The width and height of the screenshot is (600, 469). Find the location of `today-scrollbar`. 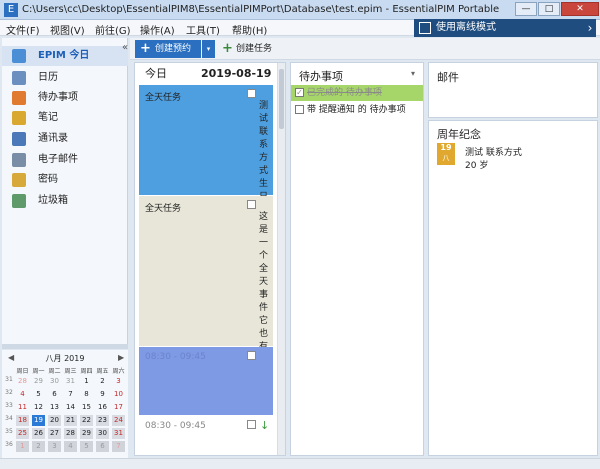

today-scrollbar is located at coordinates (281, 259).